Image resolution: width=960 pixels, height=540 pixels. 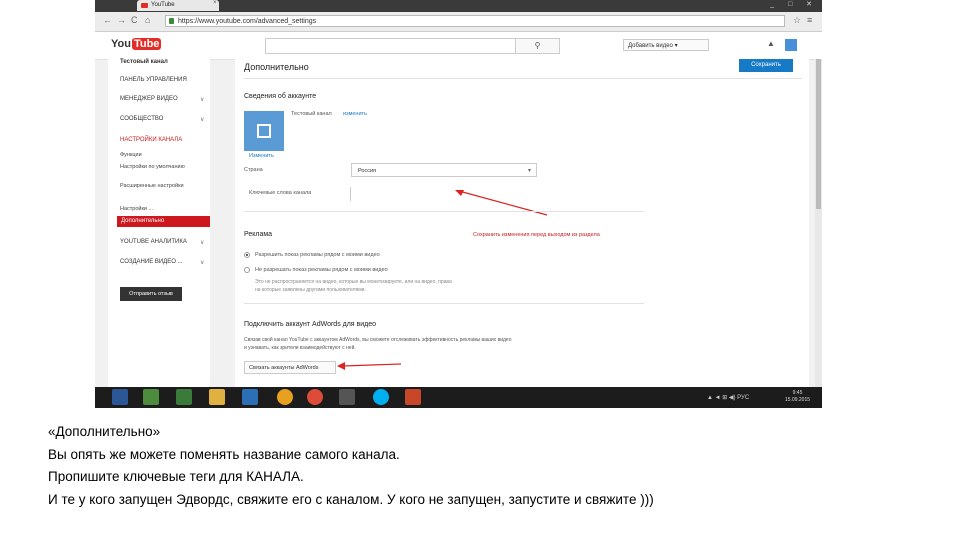 What do you see at coordinates (311, 114) in the screenshot?
I see `account-name: Тестовый канал` at bounding box center [311, 114].